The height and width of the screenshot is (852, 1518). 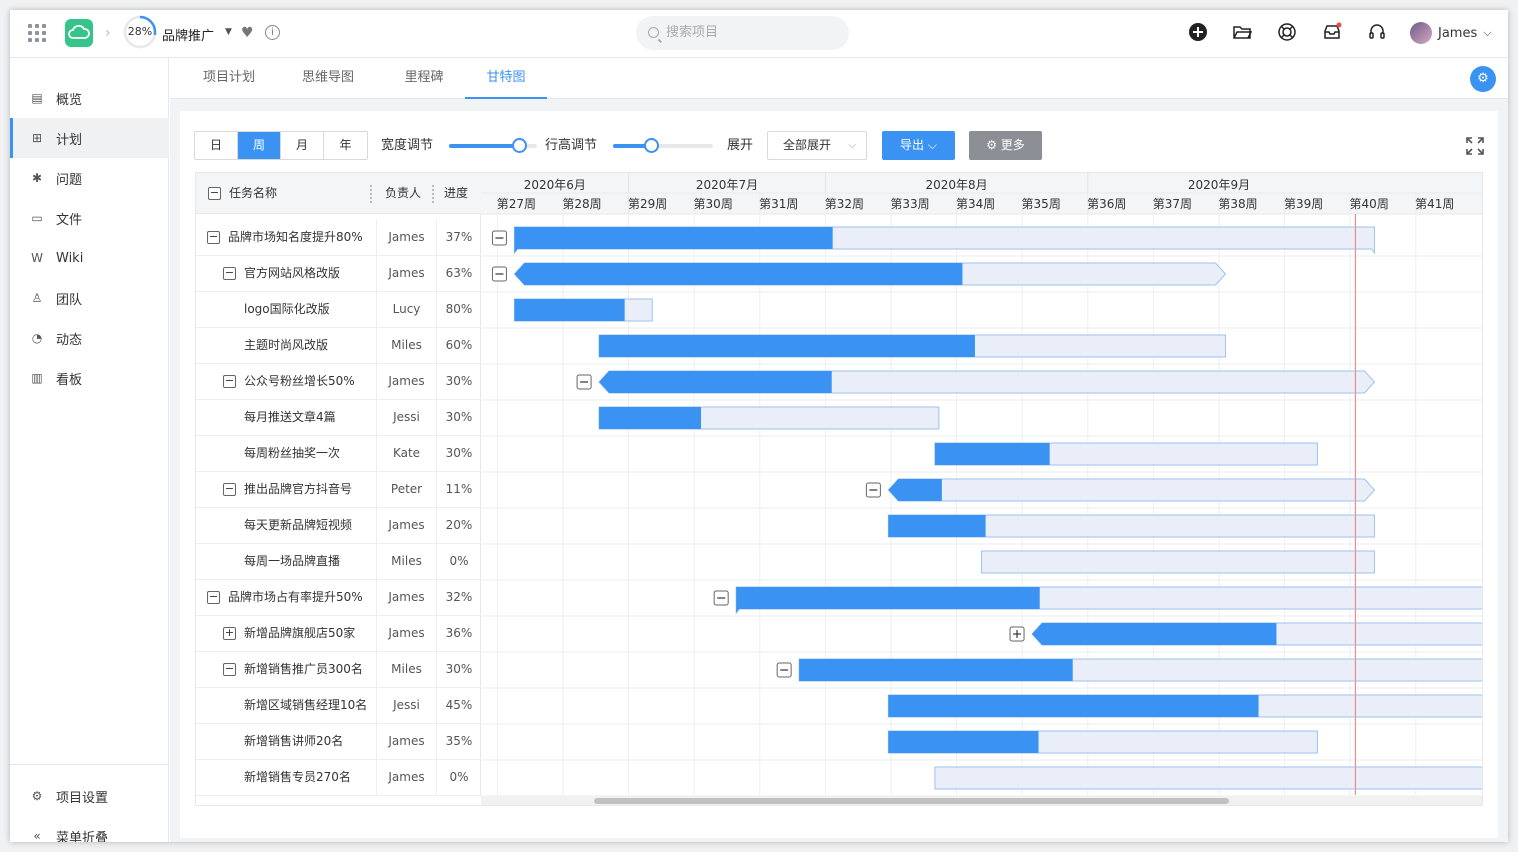 What do you see at coordinates (1332, 32) in the screenshot?
I see `inbox-icon` at bounding box center [1332, 32].